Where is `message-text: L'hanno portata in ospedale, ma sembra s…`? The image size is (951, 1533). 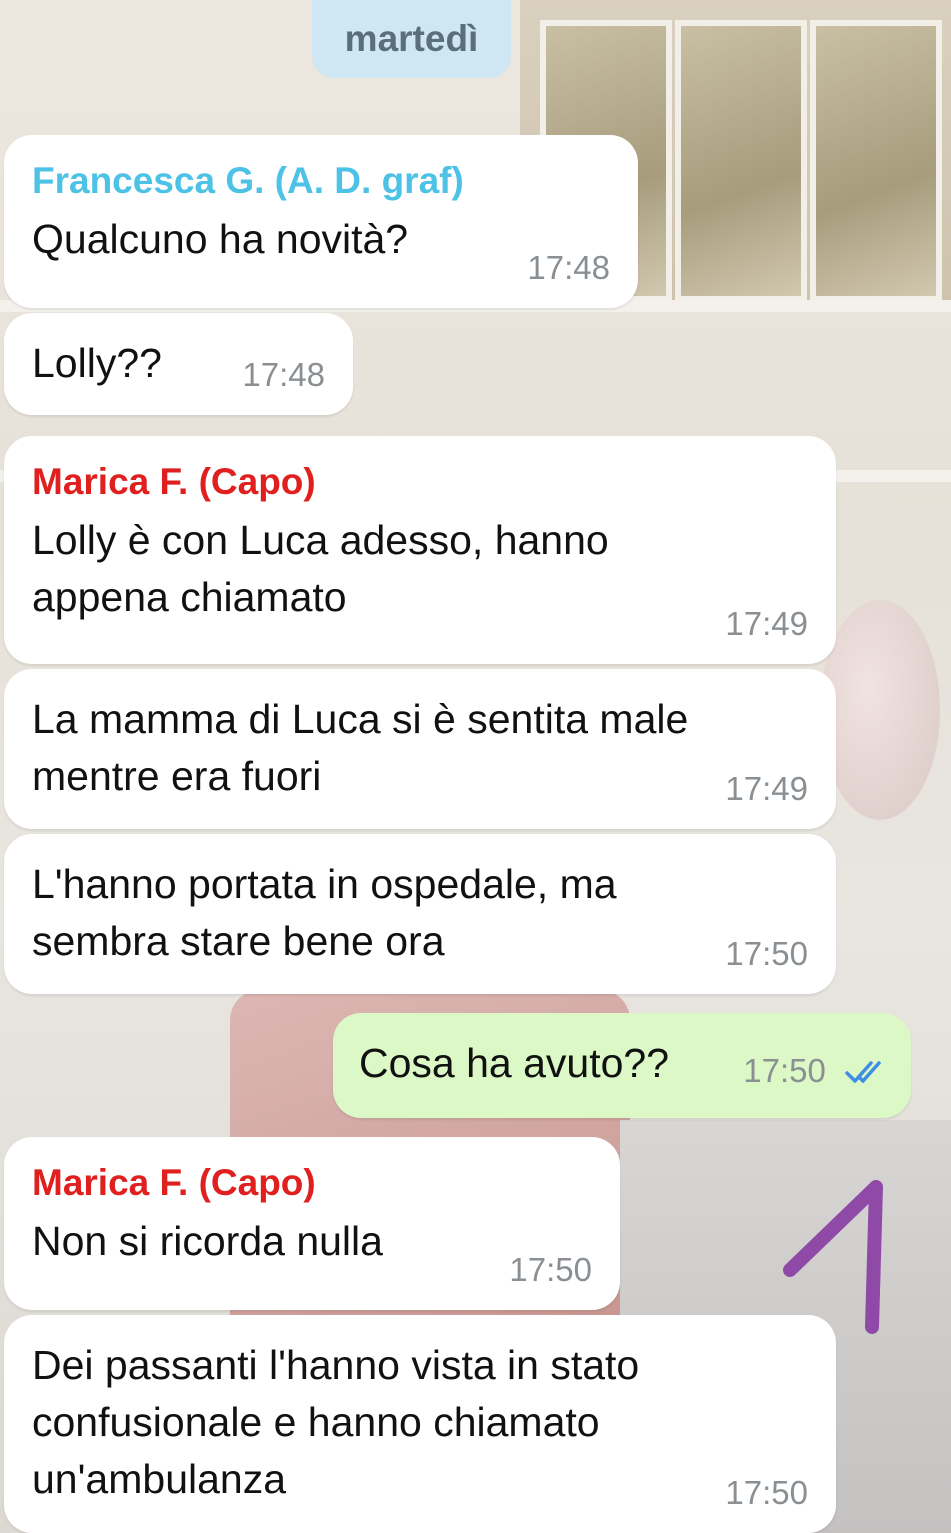
message-text: L'hanno portata in ospedale, ma sembra s… is located at coordinates (324, 912).